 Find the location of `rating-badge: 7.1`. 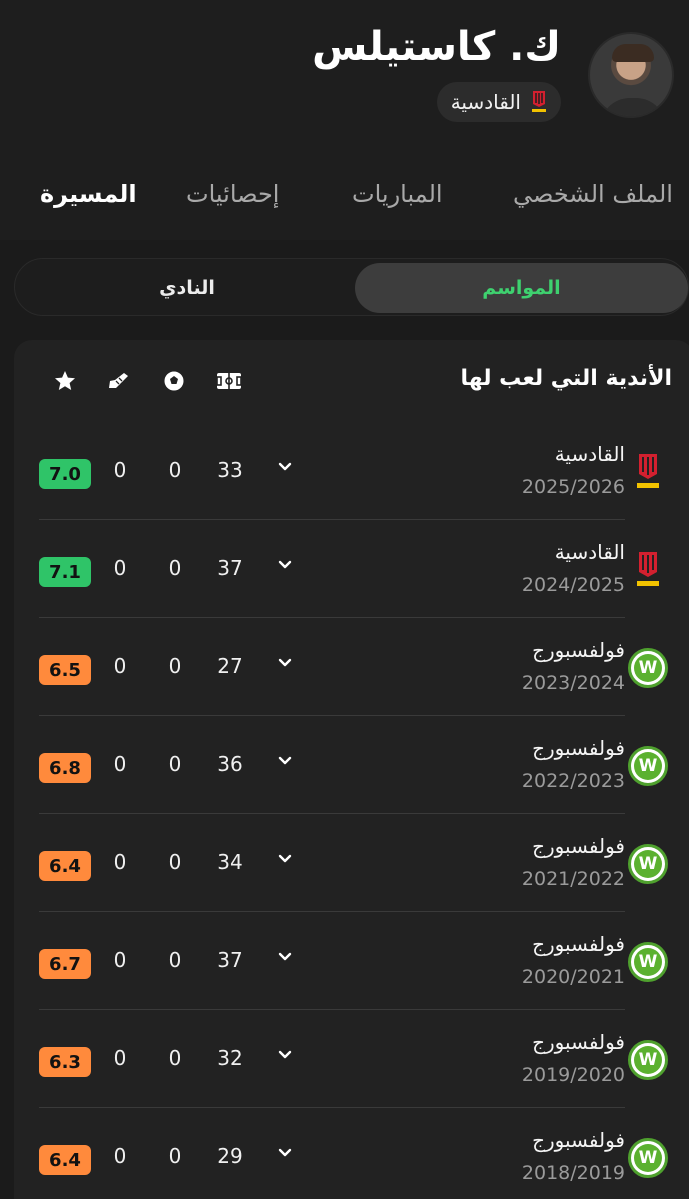

rating-badge: 7.1 is located at coordinates (65, 572).